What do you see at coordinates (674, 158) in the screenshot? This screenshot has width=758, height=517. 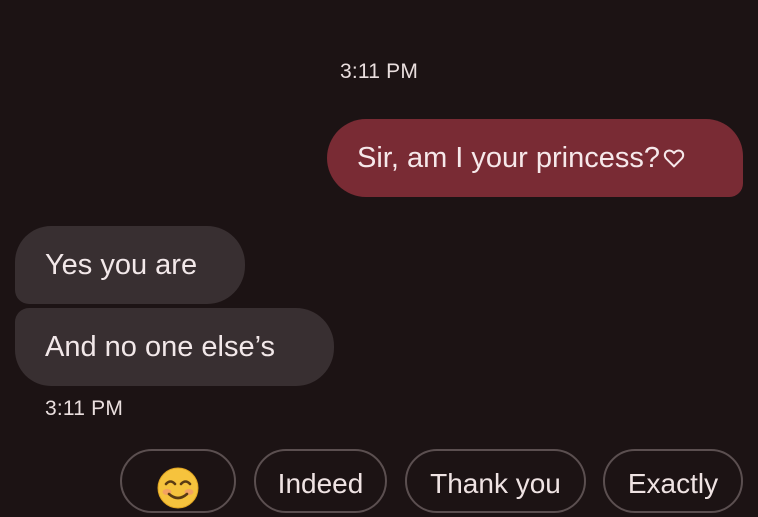 I see `heart-outline-icon` at bounding box center [674, 158].